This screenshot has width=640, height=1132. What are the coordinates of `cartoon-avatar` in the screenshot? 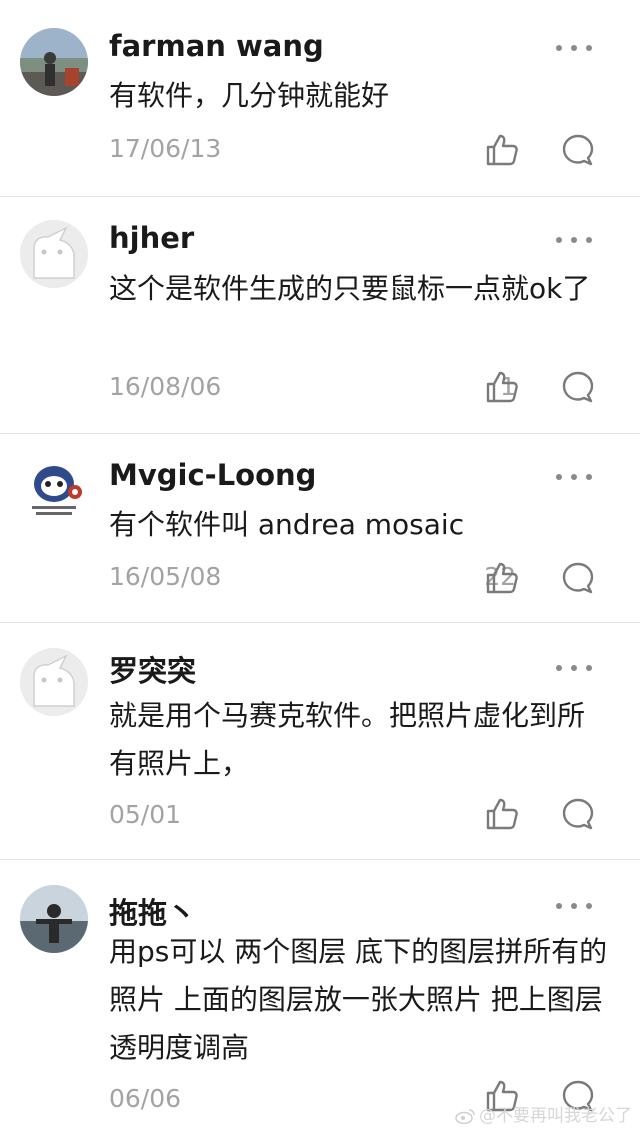 It's located at (54, 490).